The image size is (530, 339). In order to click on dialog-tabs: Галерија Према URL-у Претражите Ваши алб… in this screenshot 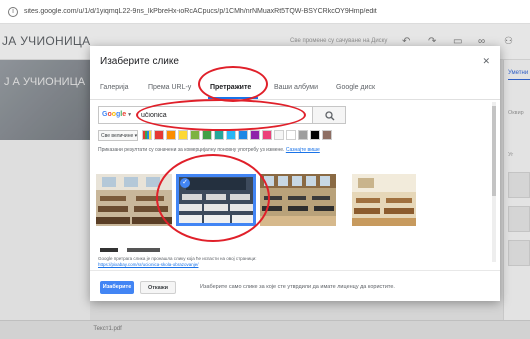, I will do `click(295, 89)`.